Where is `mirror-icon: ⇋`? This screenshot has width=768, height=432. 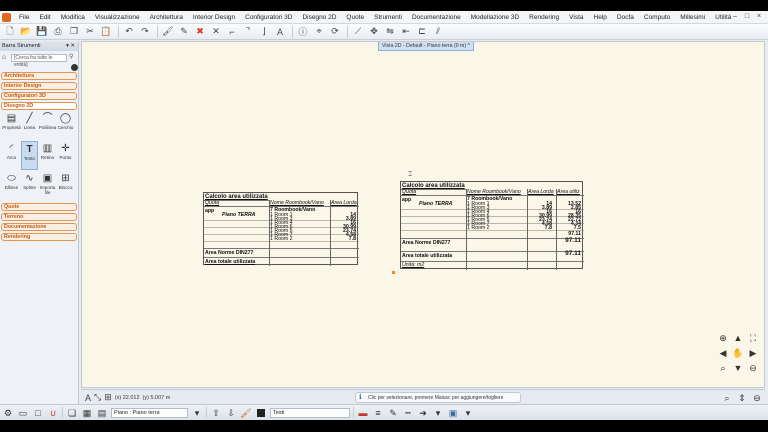 mirror-icon: ⇋ is located at coordinates (390, 31).